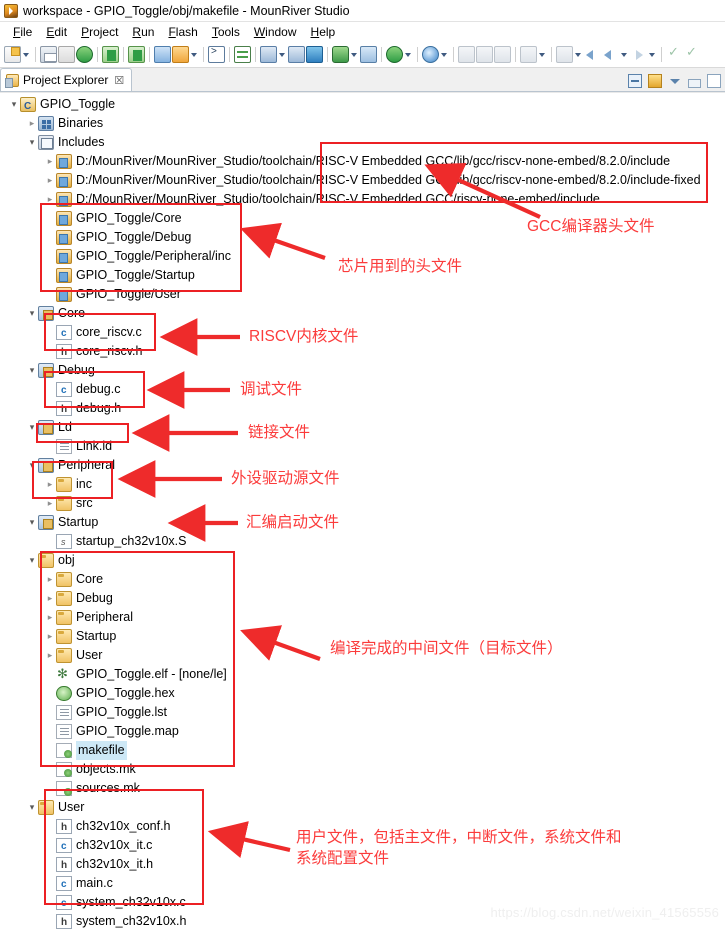 The height and width of the screenshot is (932, 725). What do you see at coordinates (115, 542) in the screenshot?
I see `tree-item: startup_ch32v10x.S` at bounding box center [115, 542].